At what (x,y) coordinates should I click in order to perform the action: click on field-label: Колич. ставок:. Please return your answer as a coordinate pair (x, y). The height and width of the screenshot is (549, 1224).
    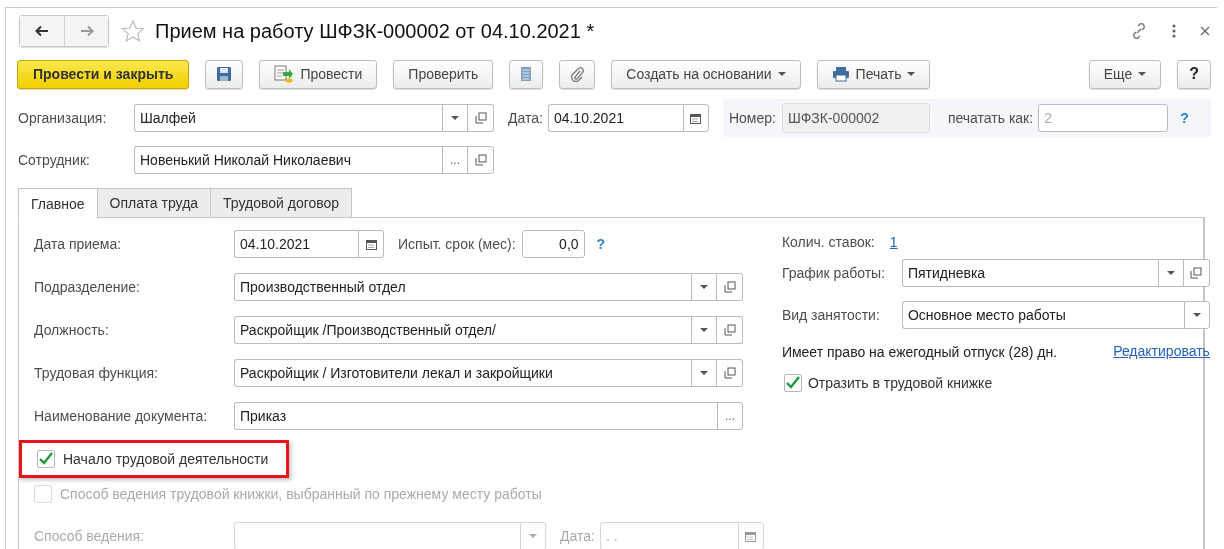
    Looking at the image, I should click on (828, 242).